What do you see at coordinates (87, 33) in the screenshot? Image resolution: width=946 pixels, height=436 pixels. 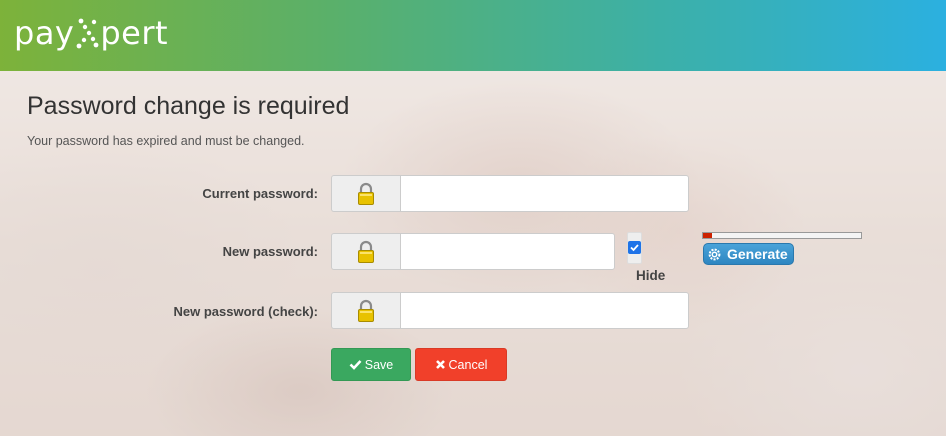 I see `logo-x-icon` at bounding box center [87, 33].